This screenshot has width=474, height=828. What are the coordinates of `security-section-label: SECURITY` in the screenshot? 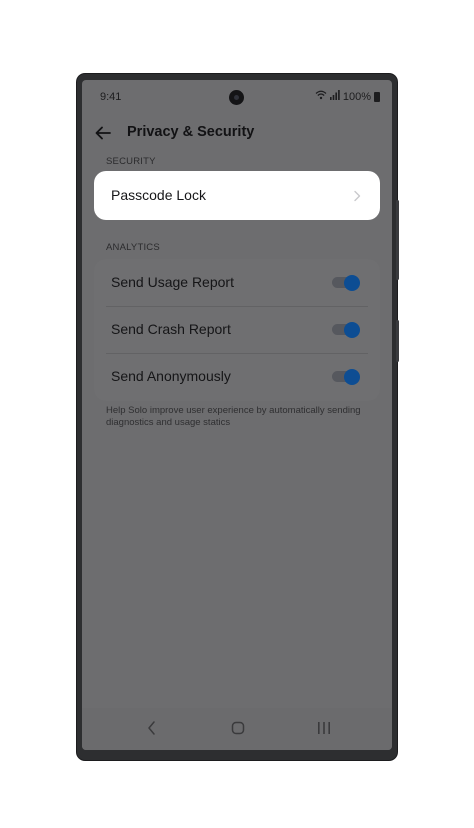 It's located at (131, 161).